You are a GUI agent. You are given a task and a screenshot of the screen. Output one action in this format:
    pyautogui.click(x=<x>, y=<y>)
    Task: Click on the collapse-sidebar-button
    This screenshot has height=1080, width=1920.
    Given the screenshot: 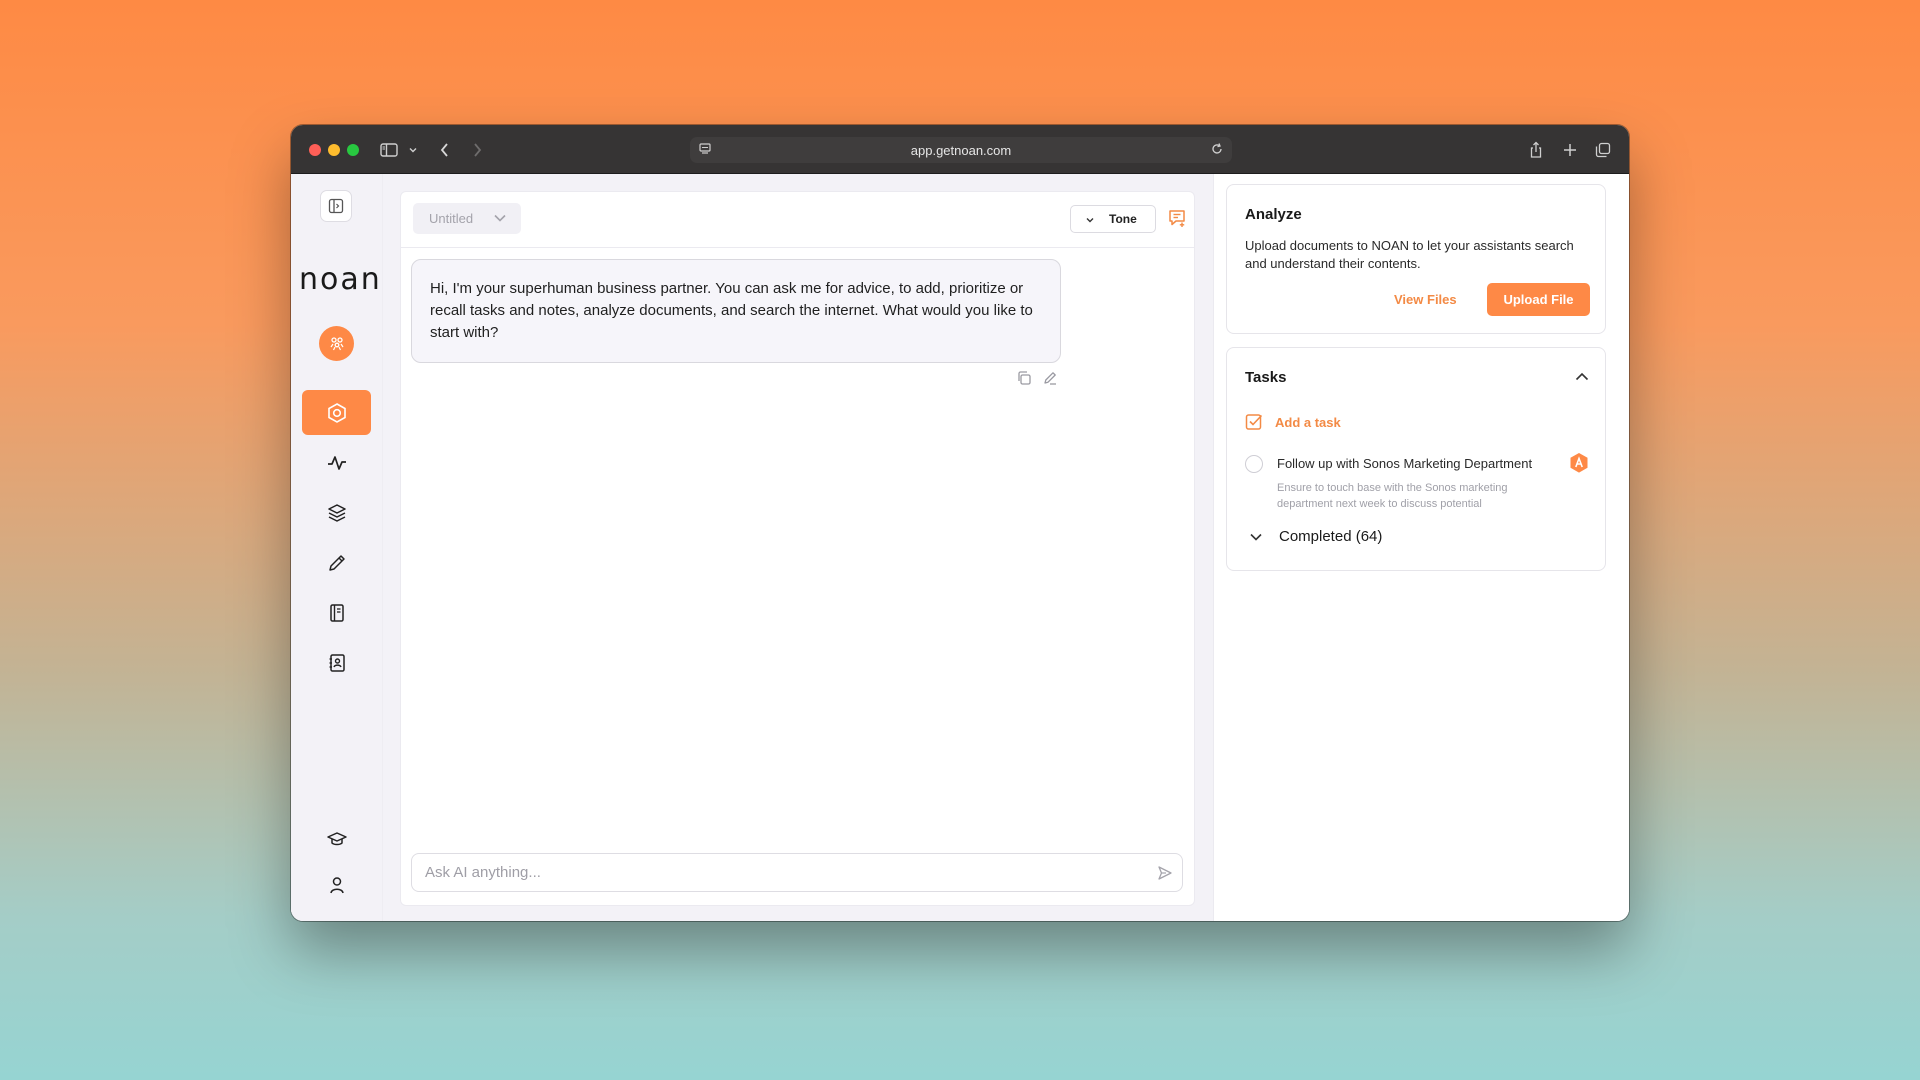 What is the action you would take?
    pyautogui.click(x=336, y=206)
    